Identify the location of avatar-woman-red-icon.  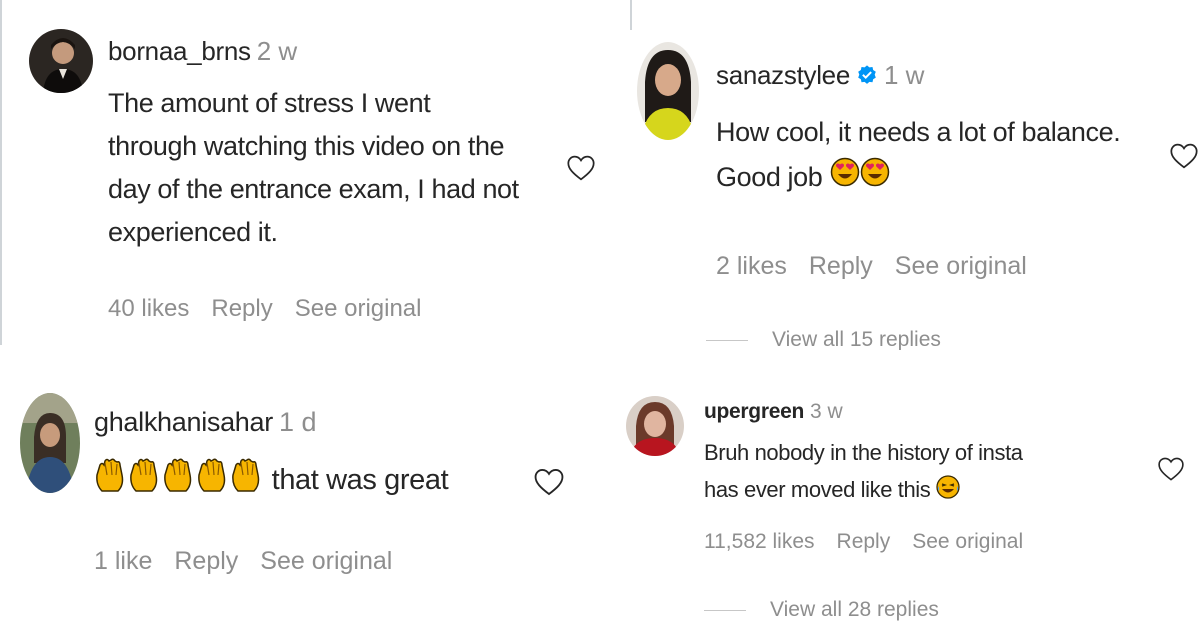
(655, 426).